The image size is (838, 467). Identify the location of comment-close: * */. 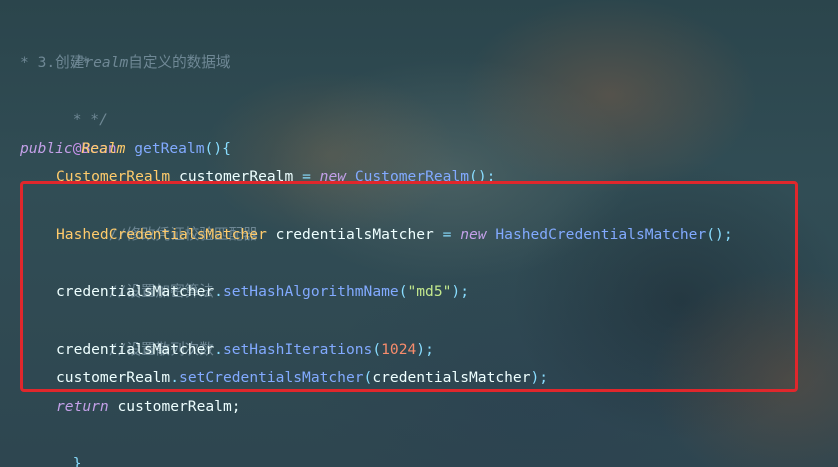
(90, 120).